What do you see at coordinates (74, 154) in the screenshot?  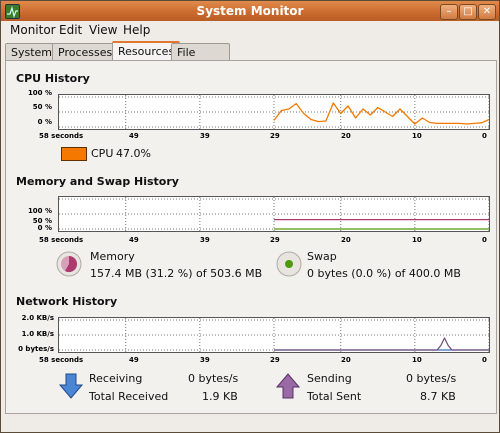 I see `cpu-color-swatch` at bounding box center [74, 154].